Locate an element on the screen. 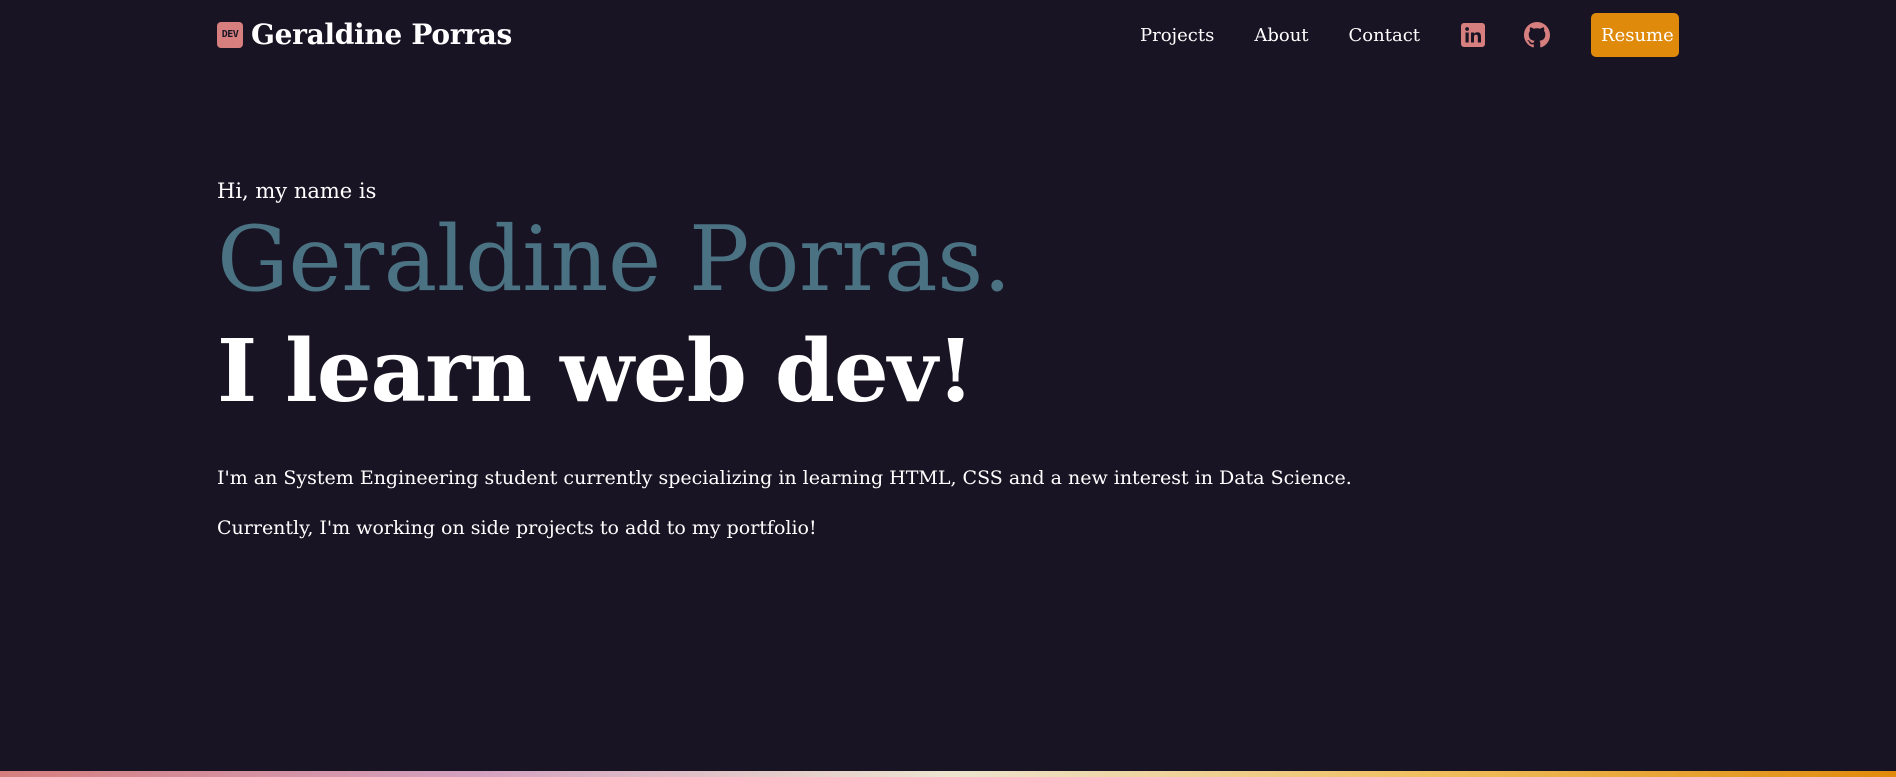  nav-link-projects: Projects is located at coordinates (1177, 35).